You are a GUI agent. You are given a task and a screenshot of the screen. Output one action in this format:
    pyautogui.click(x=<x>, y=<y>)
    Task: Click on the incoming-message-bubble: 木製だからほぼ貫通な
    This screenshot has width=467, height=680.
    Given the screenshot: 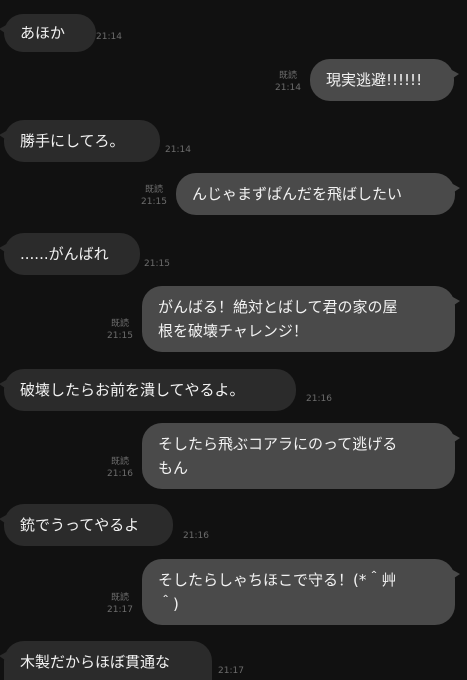 What is the action you would take?
    pyautogui.click(x=106, y=660)
    